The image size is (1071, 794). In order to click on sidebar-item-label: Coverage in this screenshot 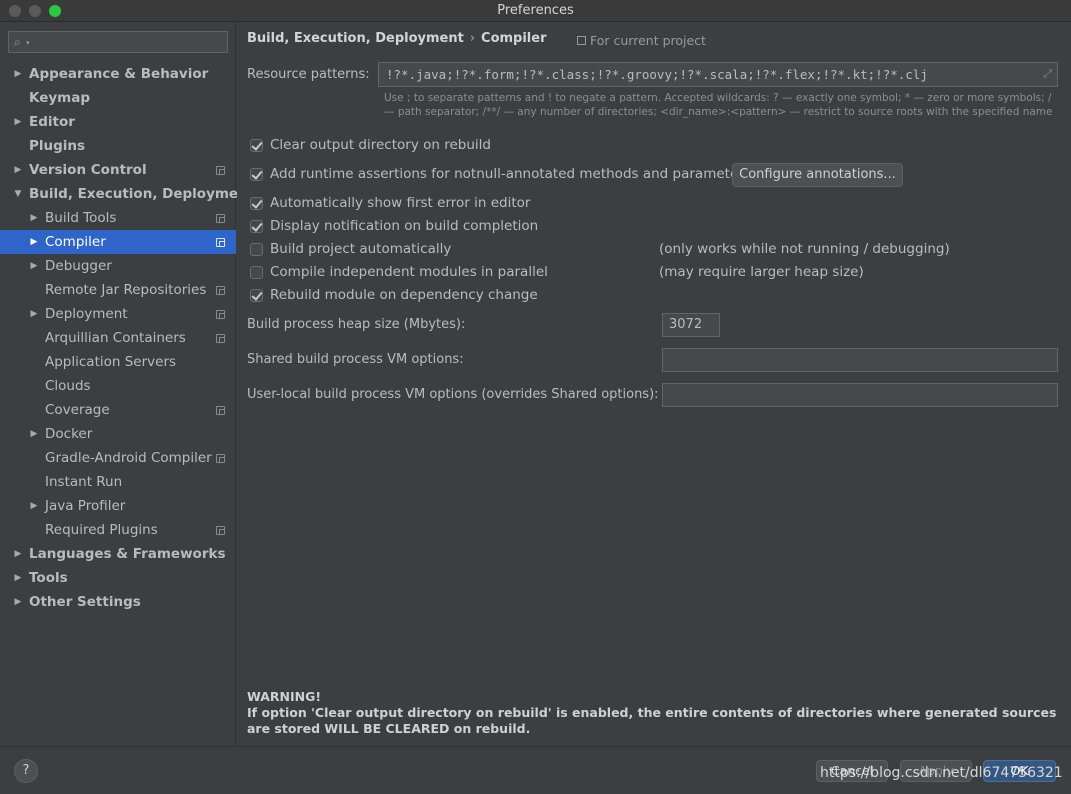, I will do `click(77, 410)`.